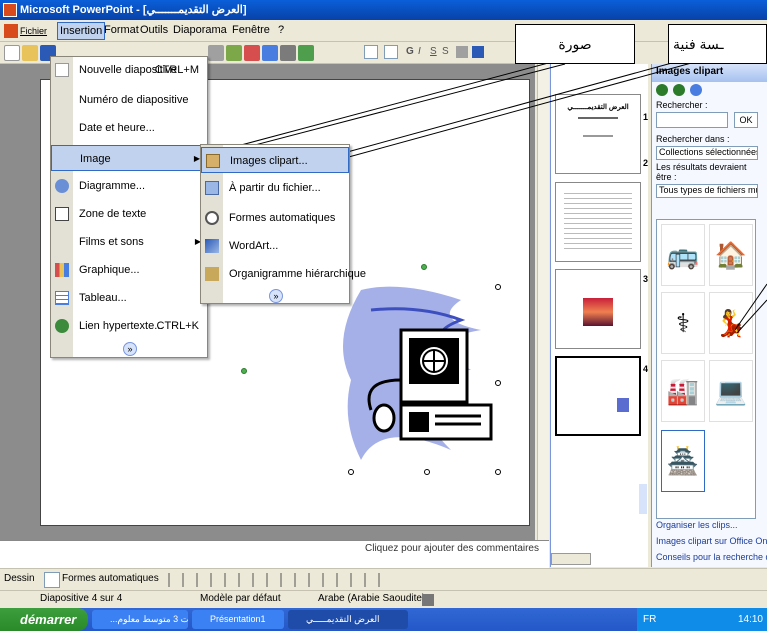 The height and width of the screenshot is (631, 767). What do you see at coordinates (110, 578) in the screenshot?
I see `autoshapes-menu: Formes automatiques` at bounding box center [110, 578].